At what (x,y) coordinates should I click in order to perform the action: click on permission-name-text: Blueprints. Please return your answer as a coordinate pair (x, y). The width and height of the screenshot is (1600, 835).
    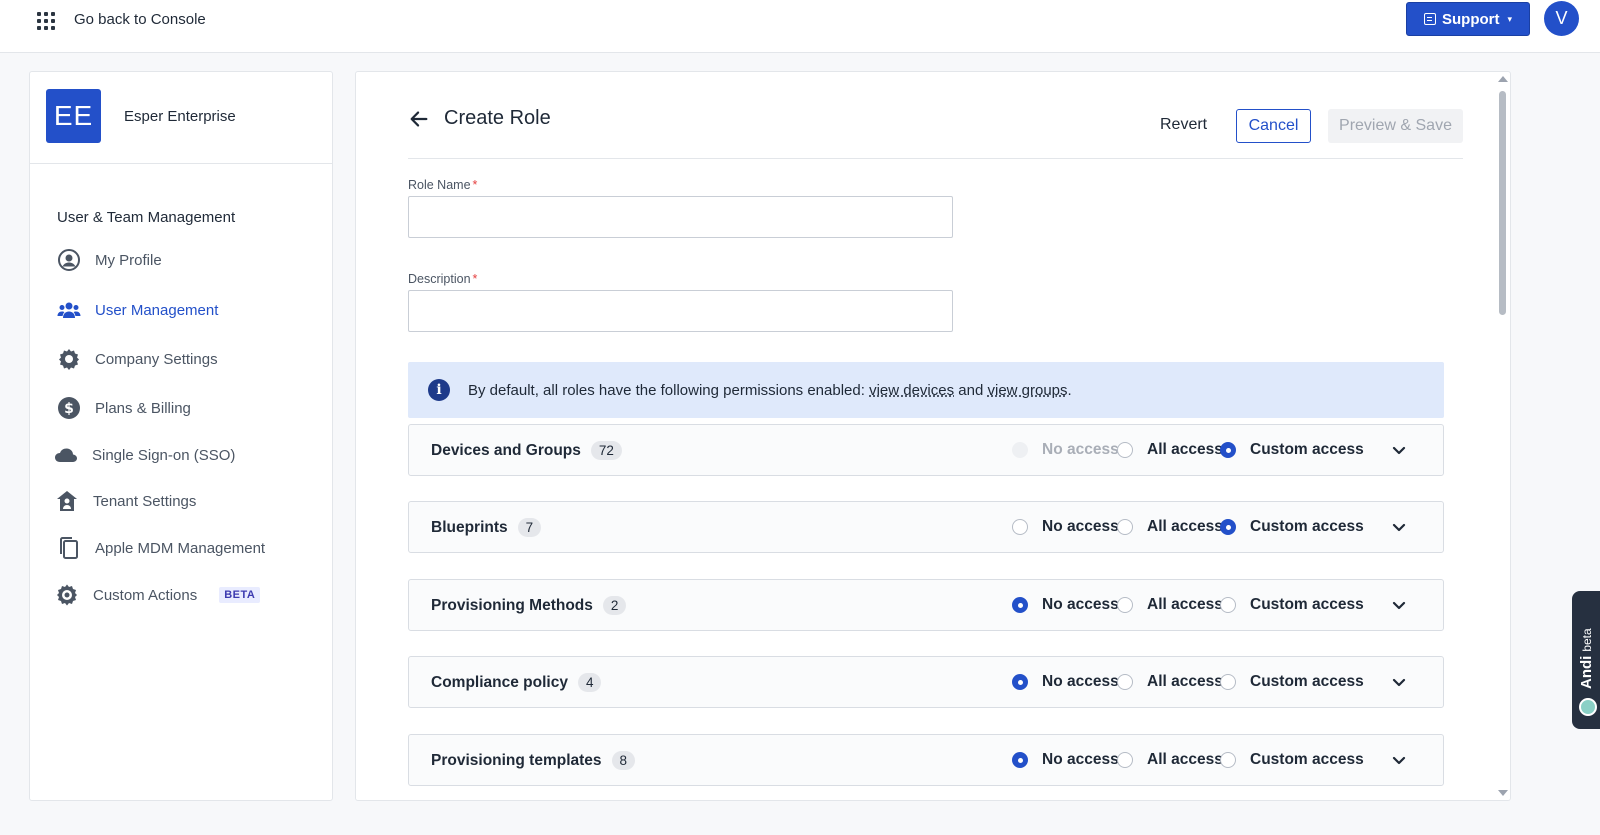
    Looking at the image, I should click on (469, 527).